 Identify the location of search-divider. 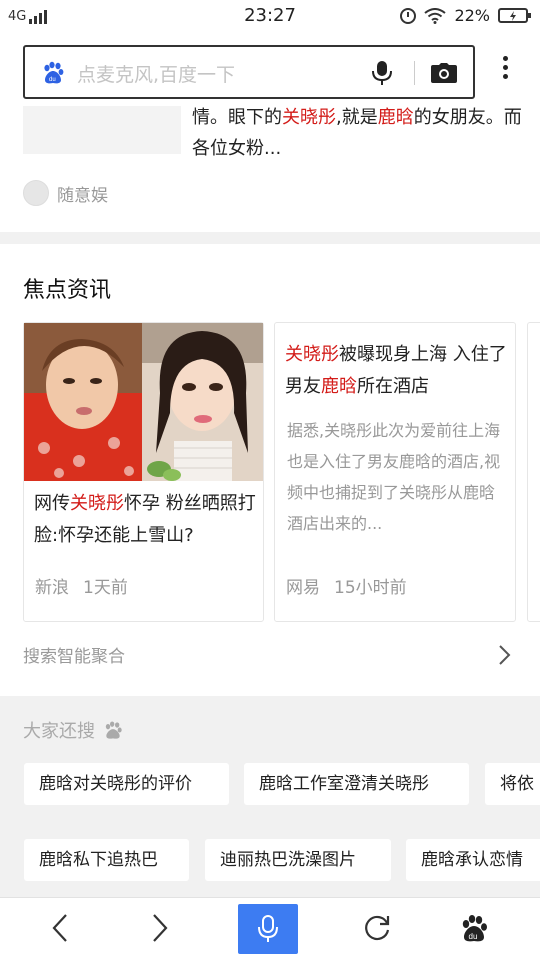
(414, 73).